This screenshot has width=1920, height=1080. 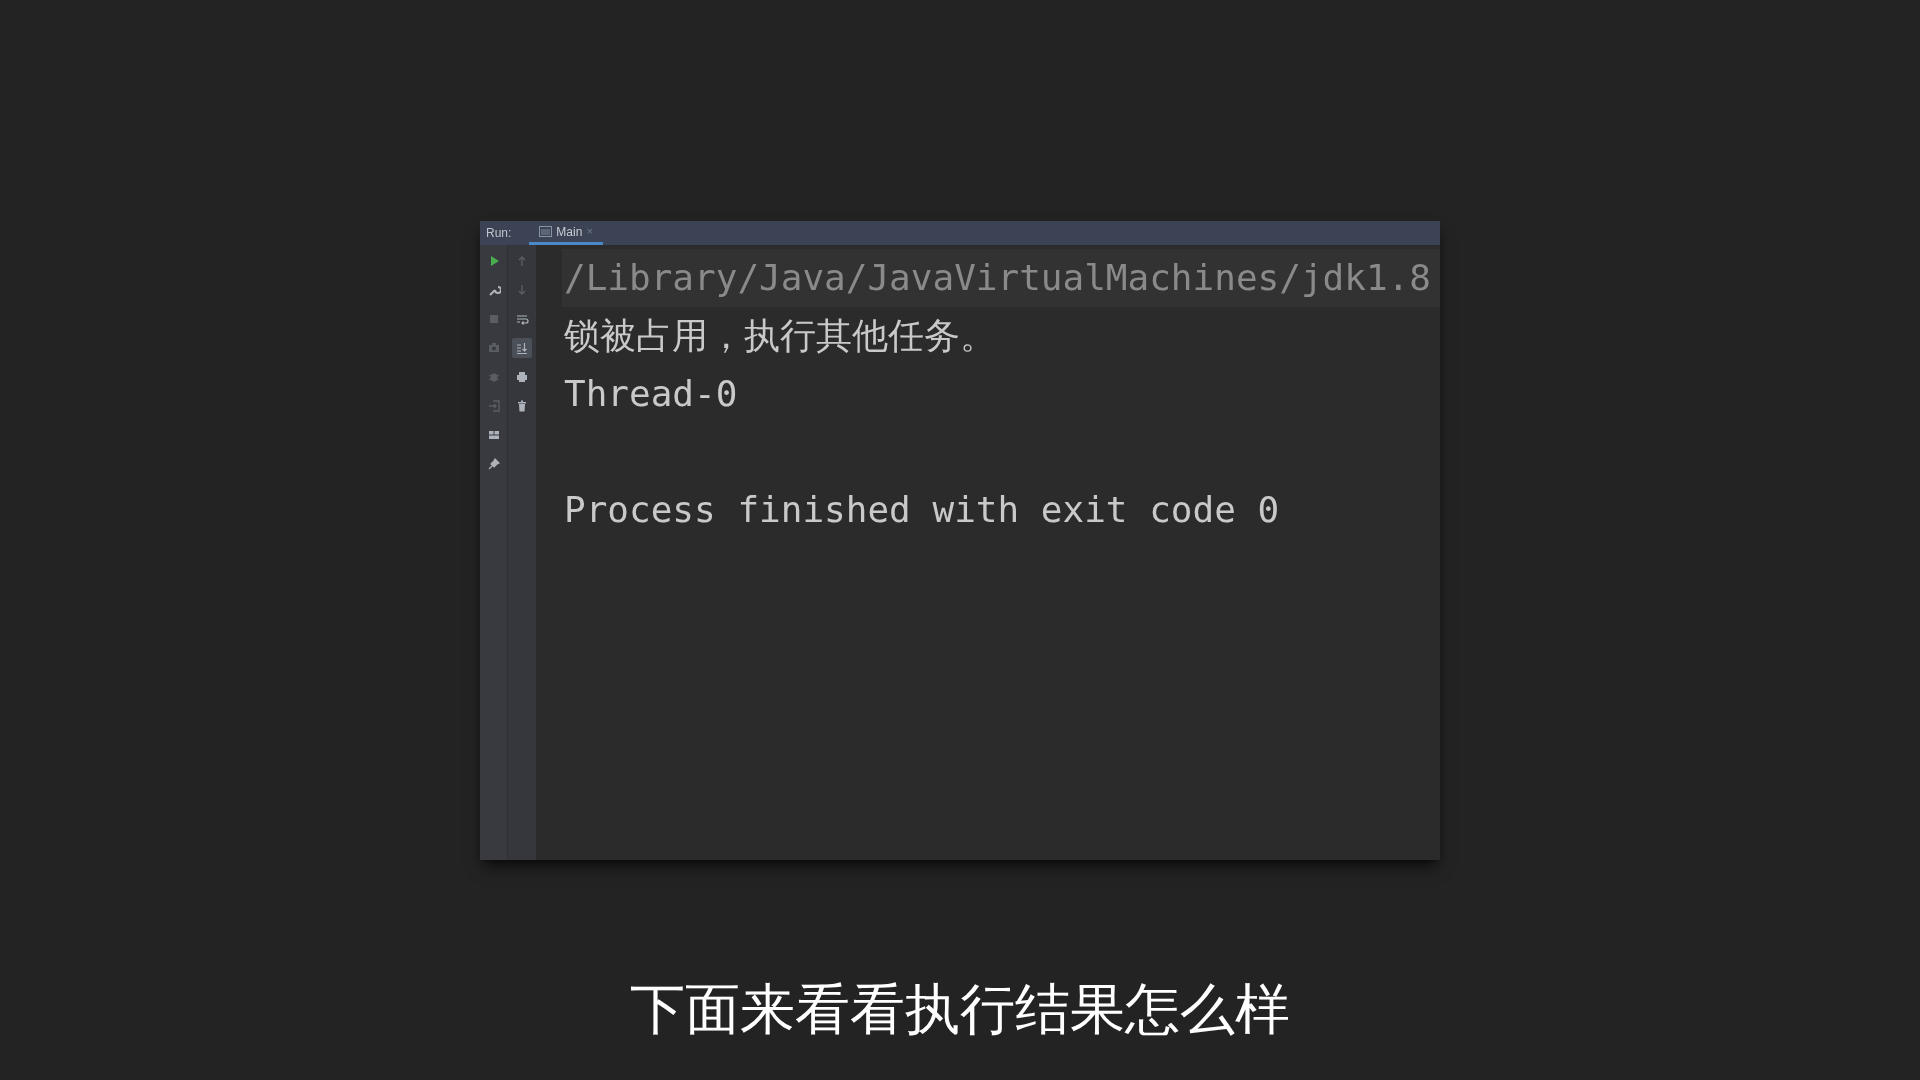 I want to click on command-line-text: /Library/Java/JavaVirtualMachines/jdk1.8, so click(x=997, y=278).